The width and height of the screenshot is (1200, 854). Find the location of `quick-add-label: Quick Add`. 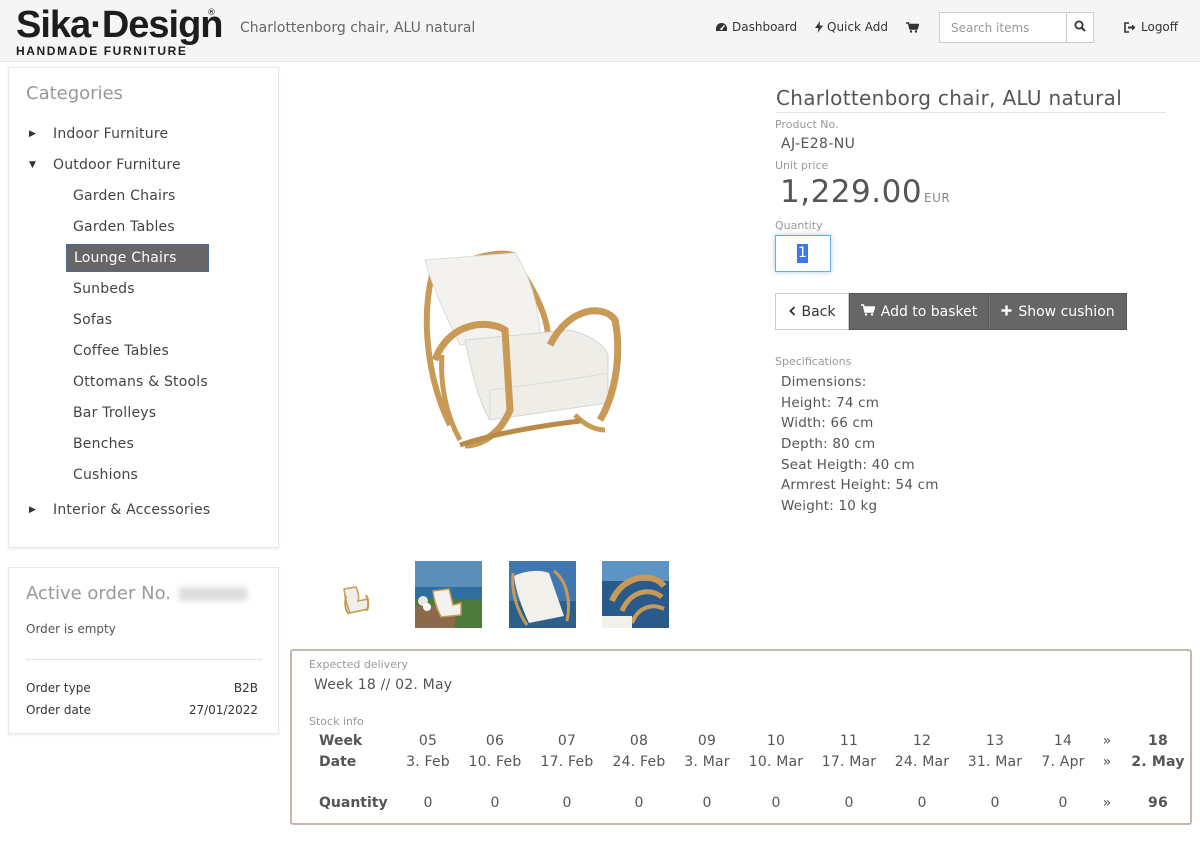

quick-add-label: Quick Add is located at coordinates (857, 27).